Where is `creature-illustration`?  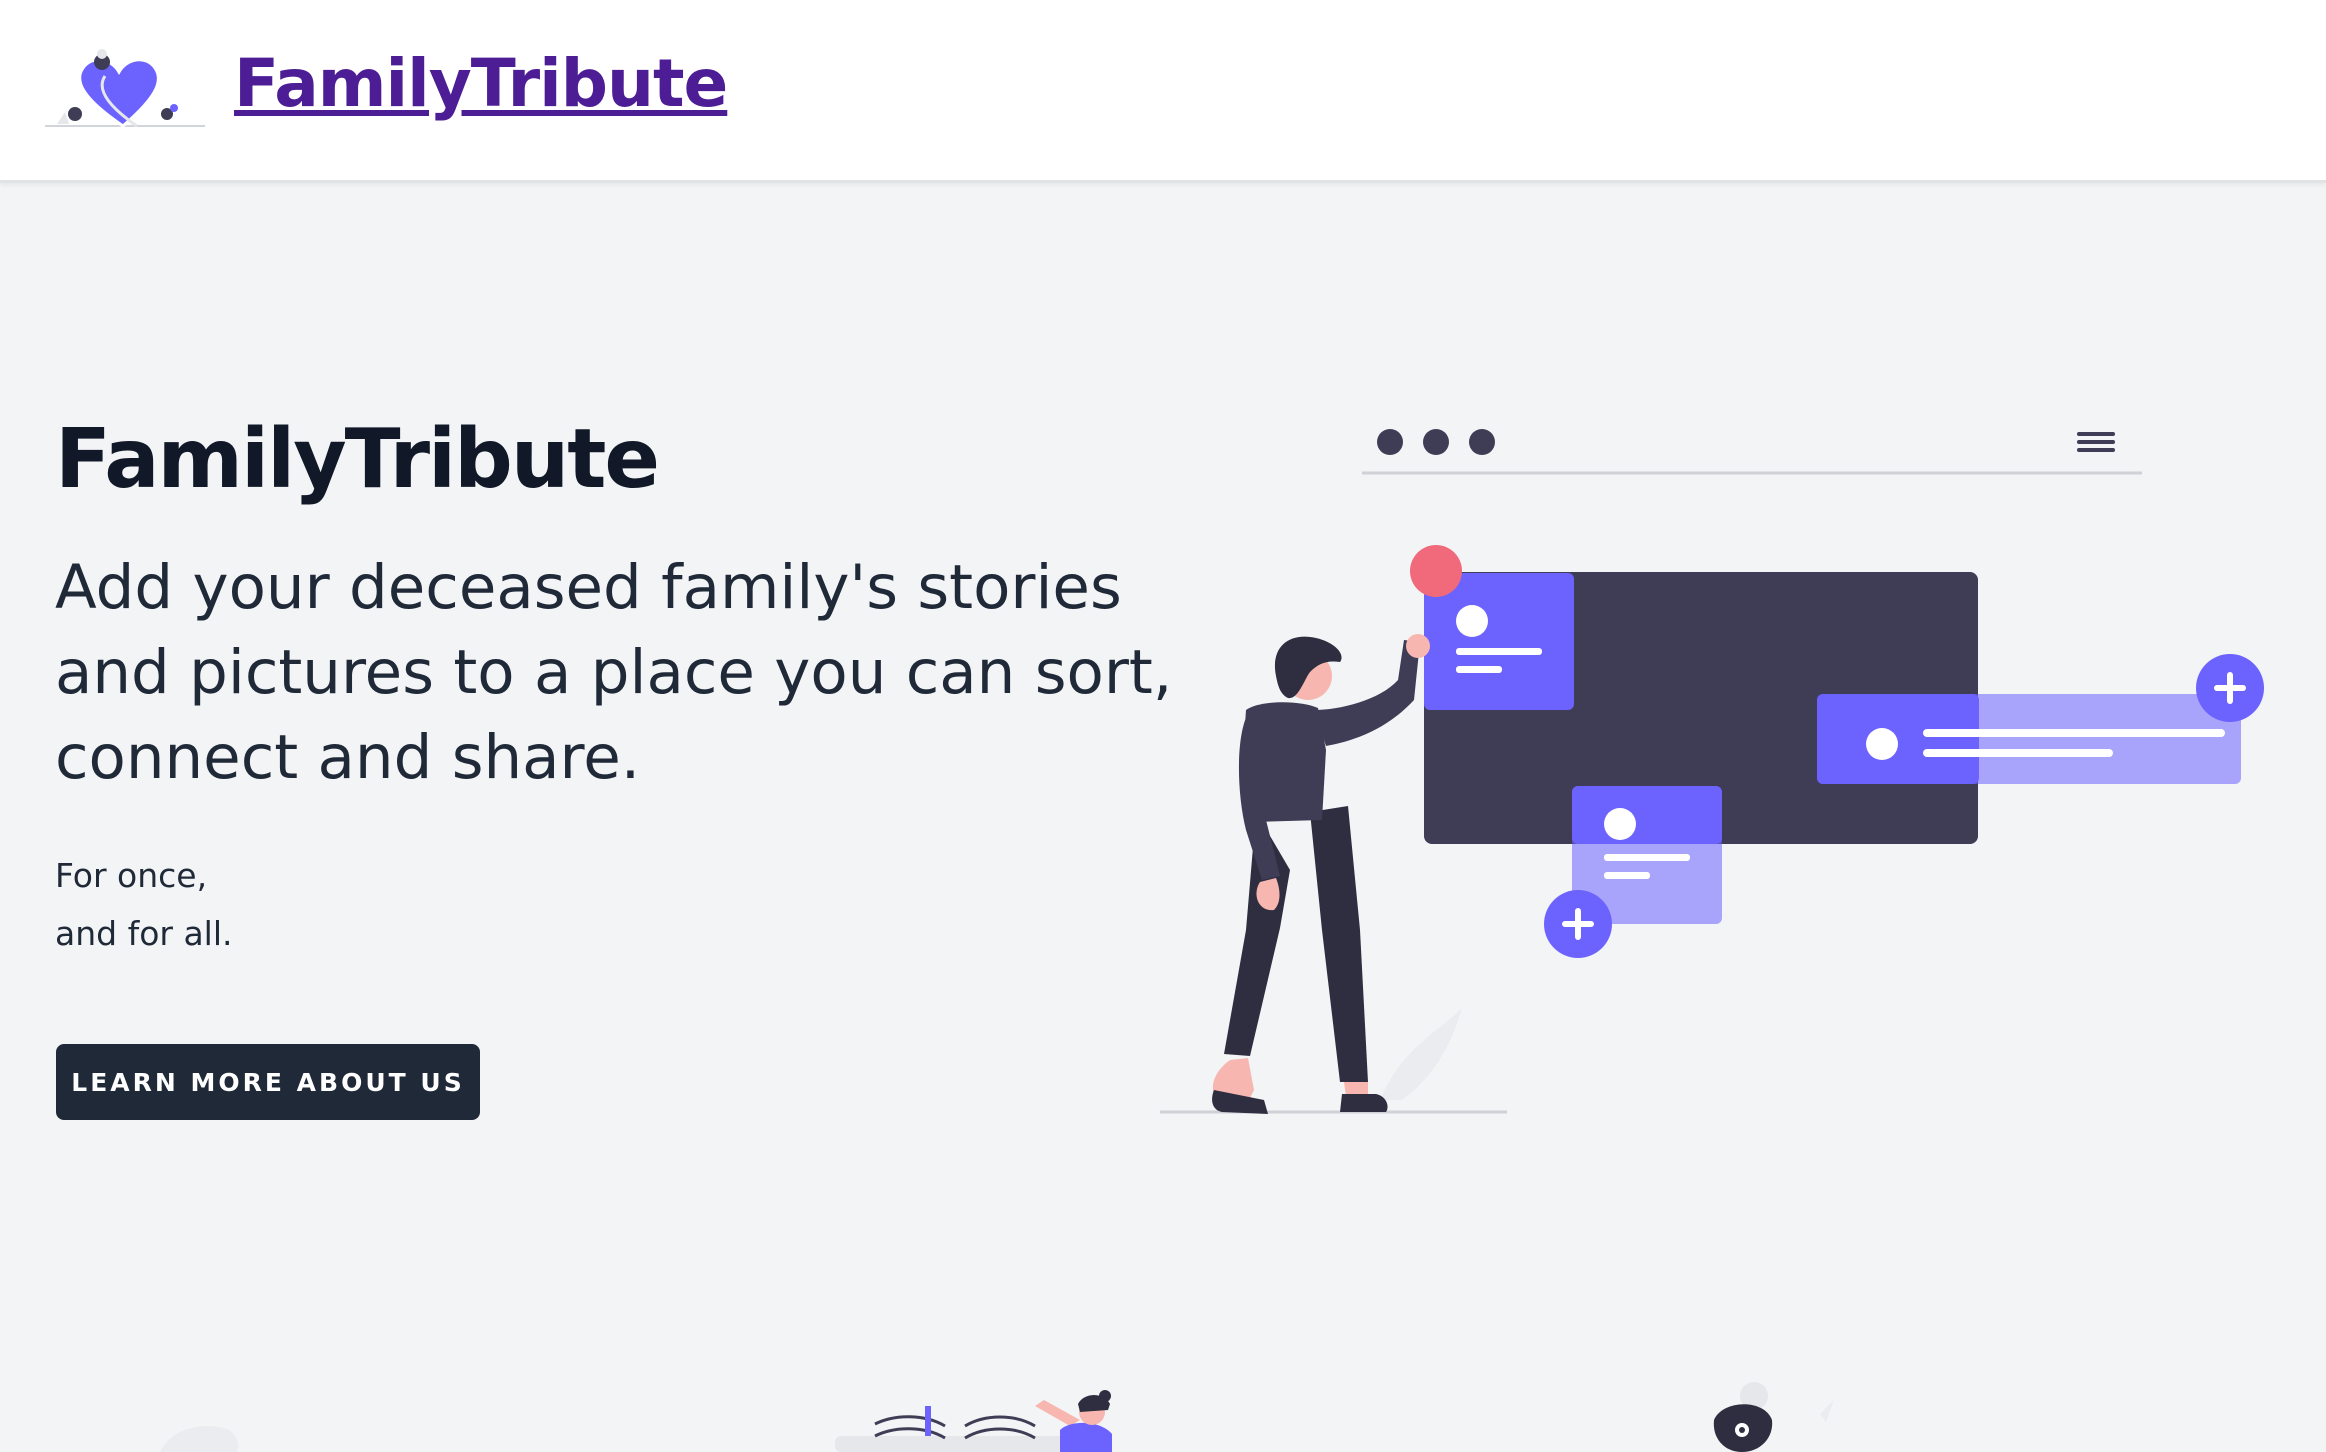 creature-illustration is located at coordinates (1773, 1417).